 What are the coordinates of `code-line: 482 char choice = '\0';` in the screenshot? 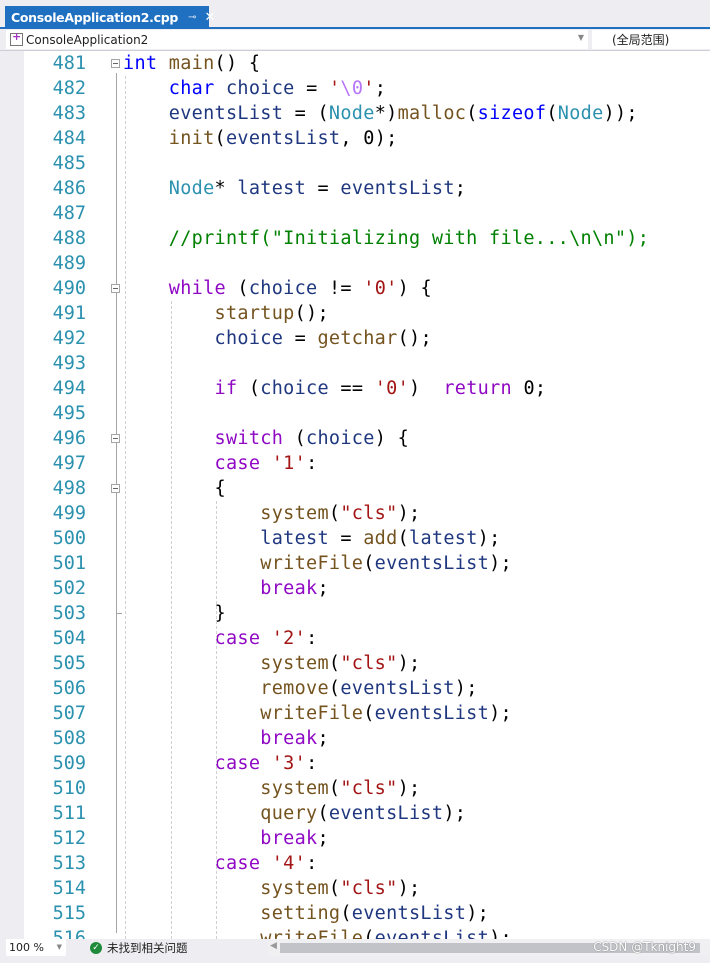 It's located at (355, 88).